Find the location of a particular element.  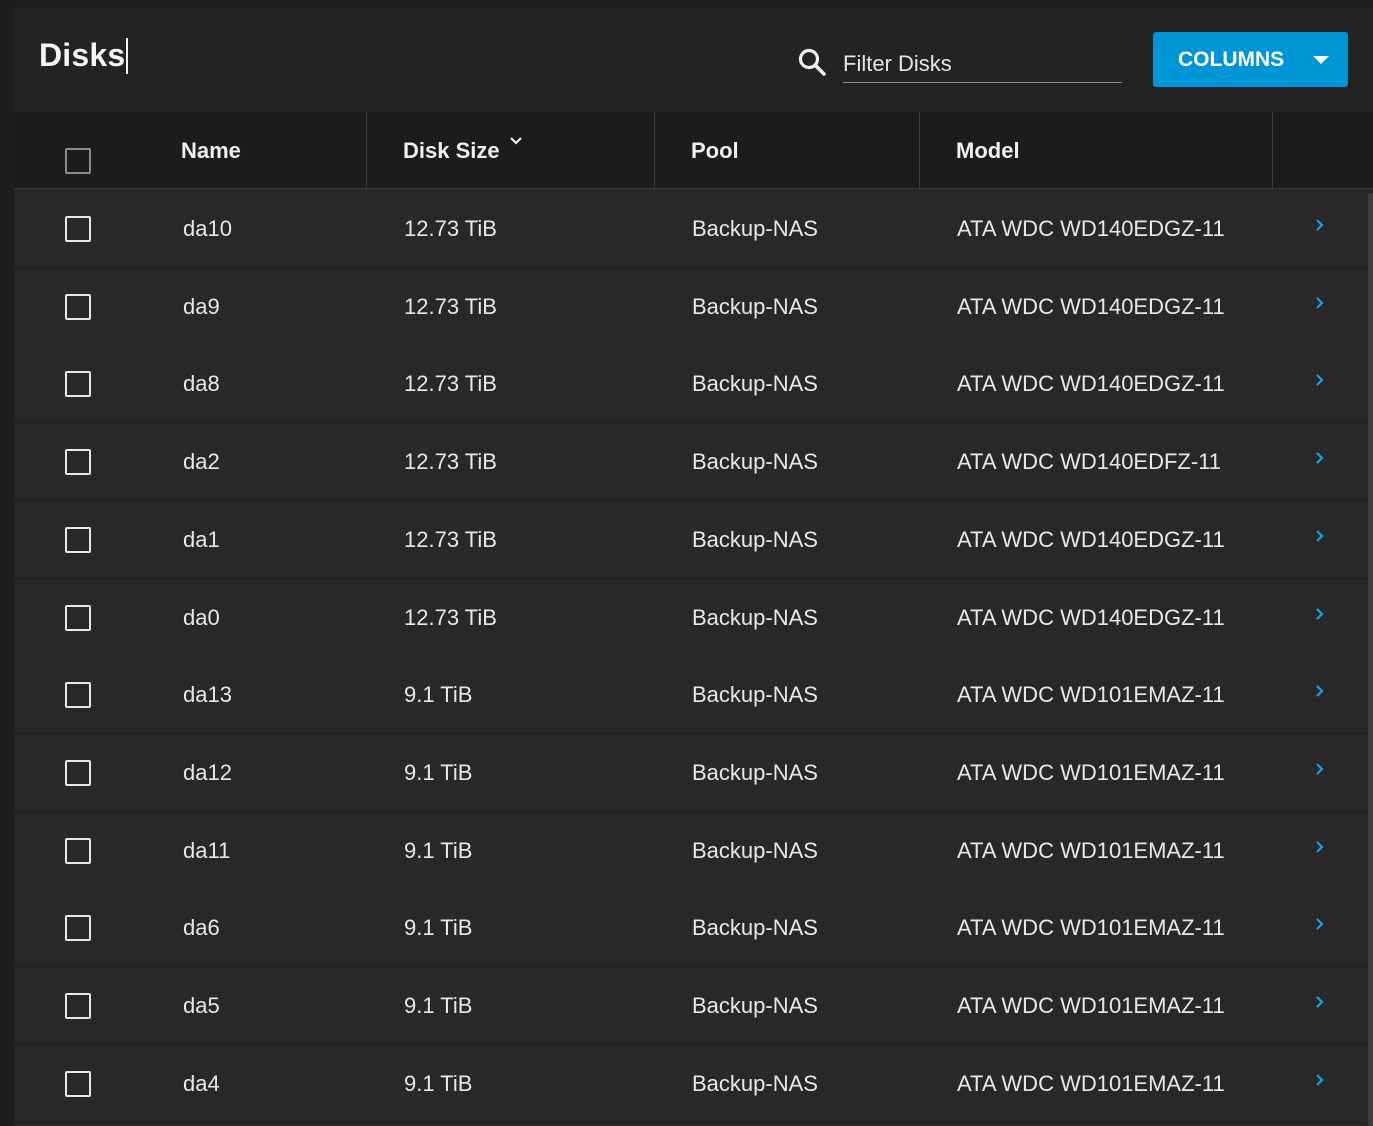

header-pool: Pool is located at coordinates (715, 150).